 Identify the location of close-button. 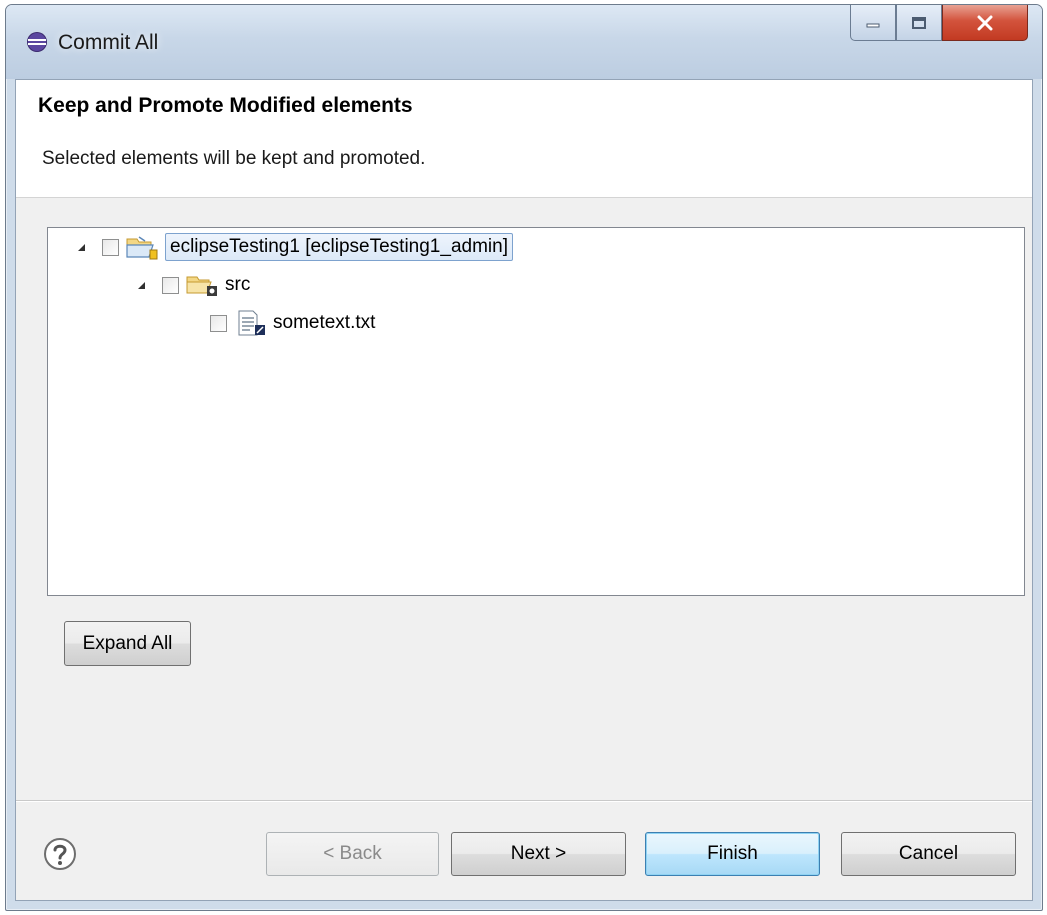
(985, 23).